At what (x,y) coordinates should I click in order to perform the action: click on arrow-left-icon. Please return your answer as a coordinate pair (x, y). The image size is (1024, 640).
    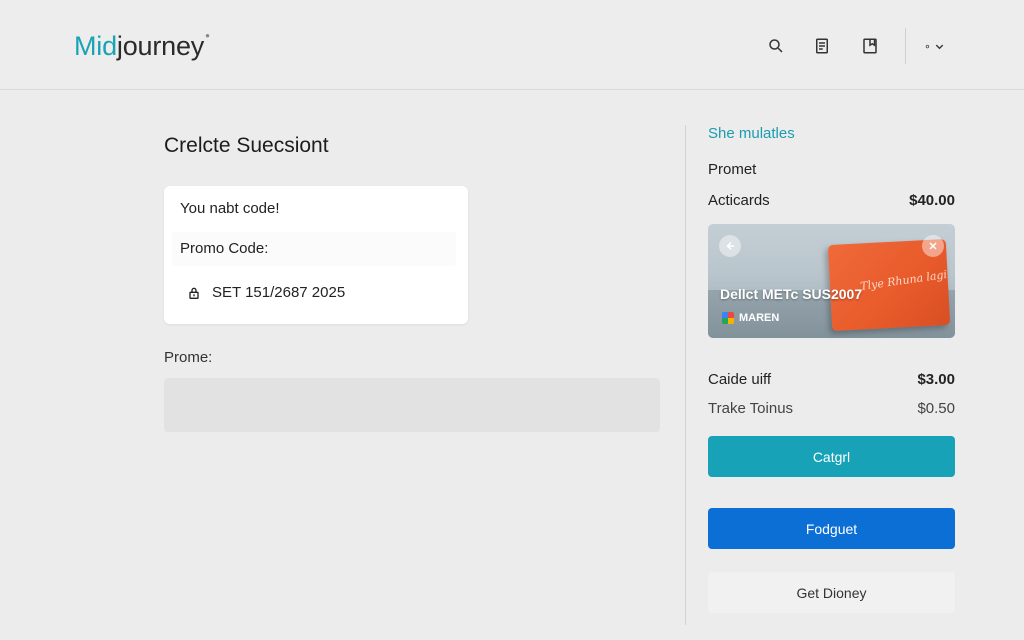
    Looking at the image, I should click on (730, 246).